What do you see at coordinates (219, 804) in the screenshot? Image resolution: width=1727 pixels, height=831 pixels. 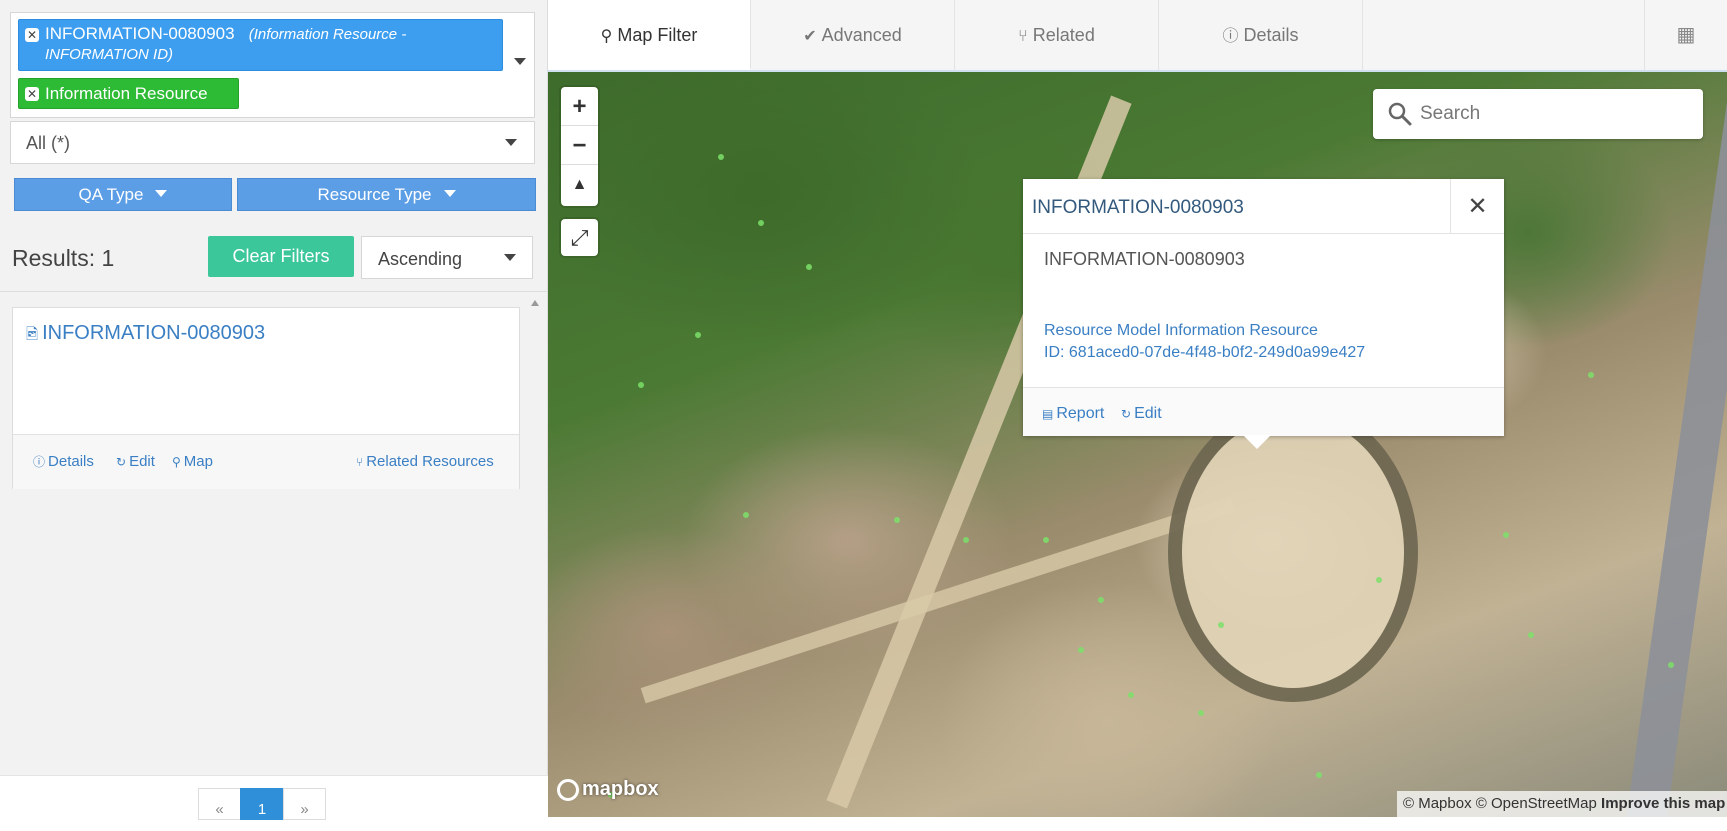 I see `page-prev-button: «` at bounding box center [219, 804].